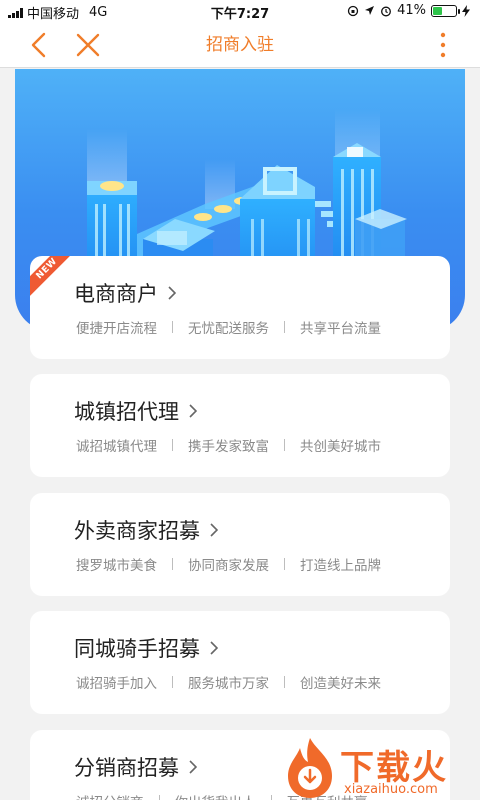 This screenshot has height=800, width=480. What do you see at coordinates (310, 768) in the screenshot?
I see `flame-logo-icon` at bounding box center [310, 768].